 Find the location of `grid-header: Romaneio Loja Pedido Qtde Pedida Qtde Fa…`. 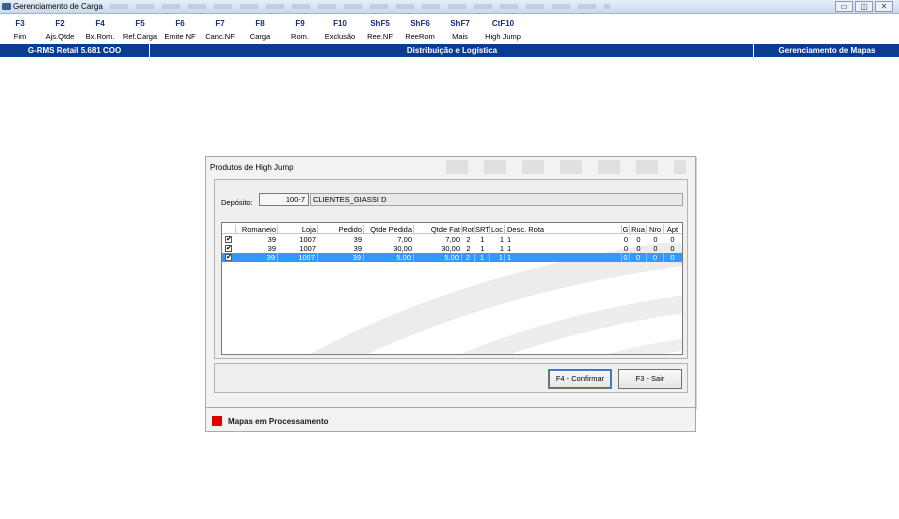

grid-header: Romaneio Loja Pedido Qtde Pedida Qtde Fa… is located at coordinates (452, 229).